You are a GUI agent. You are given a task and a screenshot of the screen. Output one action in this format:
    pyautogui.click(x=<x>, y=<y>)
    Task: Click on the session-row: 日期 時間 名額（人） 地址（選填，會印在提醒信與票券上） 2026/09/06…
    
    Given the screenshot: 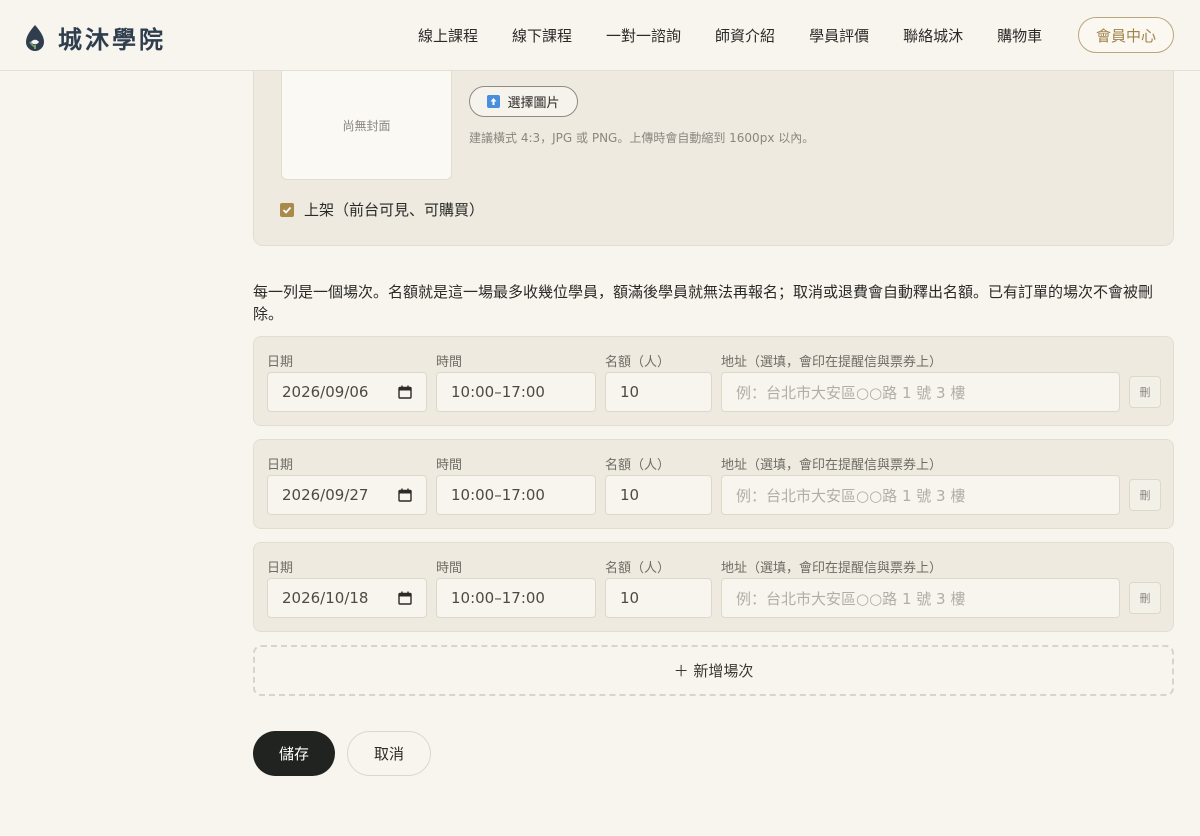 What is the action you would take?
    pyautogui.click(x=713, y=381)
    